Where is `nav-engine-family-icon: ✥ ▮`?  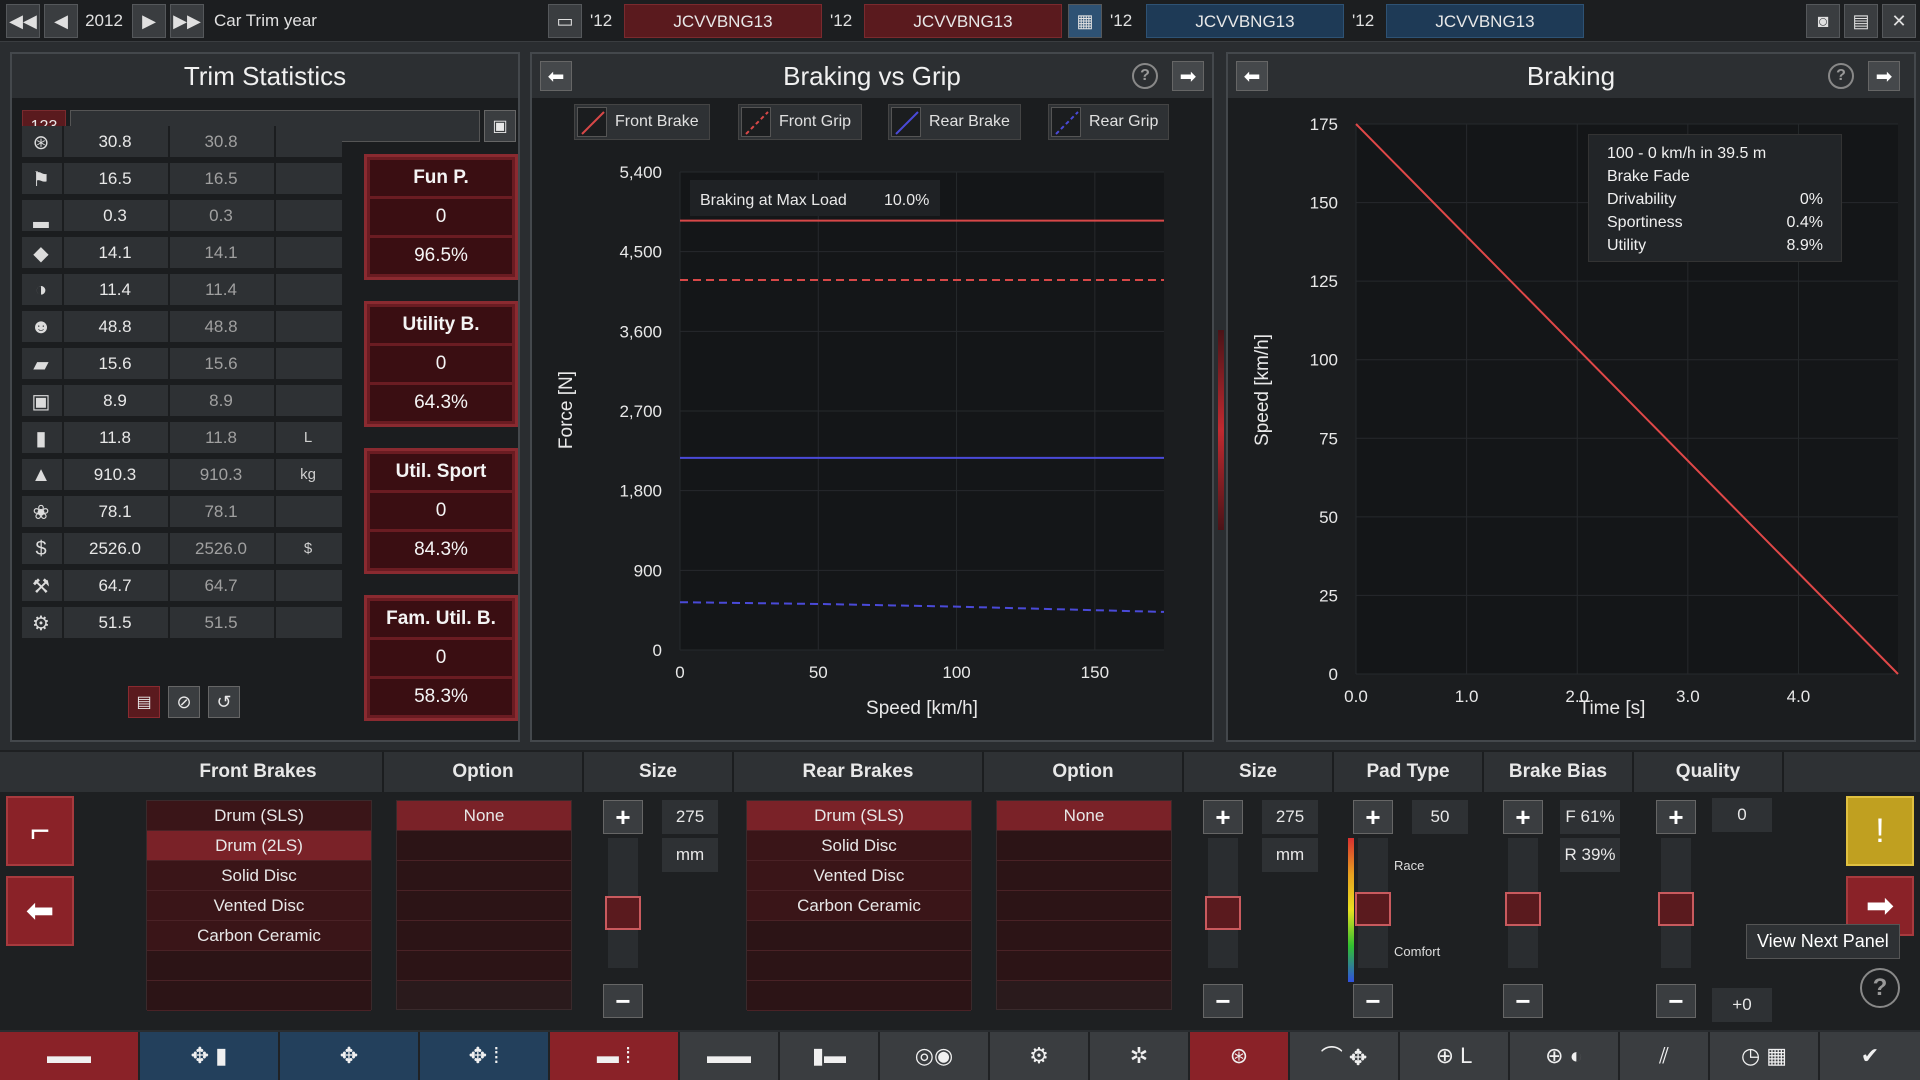 nav-engine-family-icon: ✥ ▮ is located at coordinates (210, 1056).